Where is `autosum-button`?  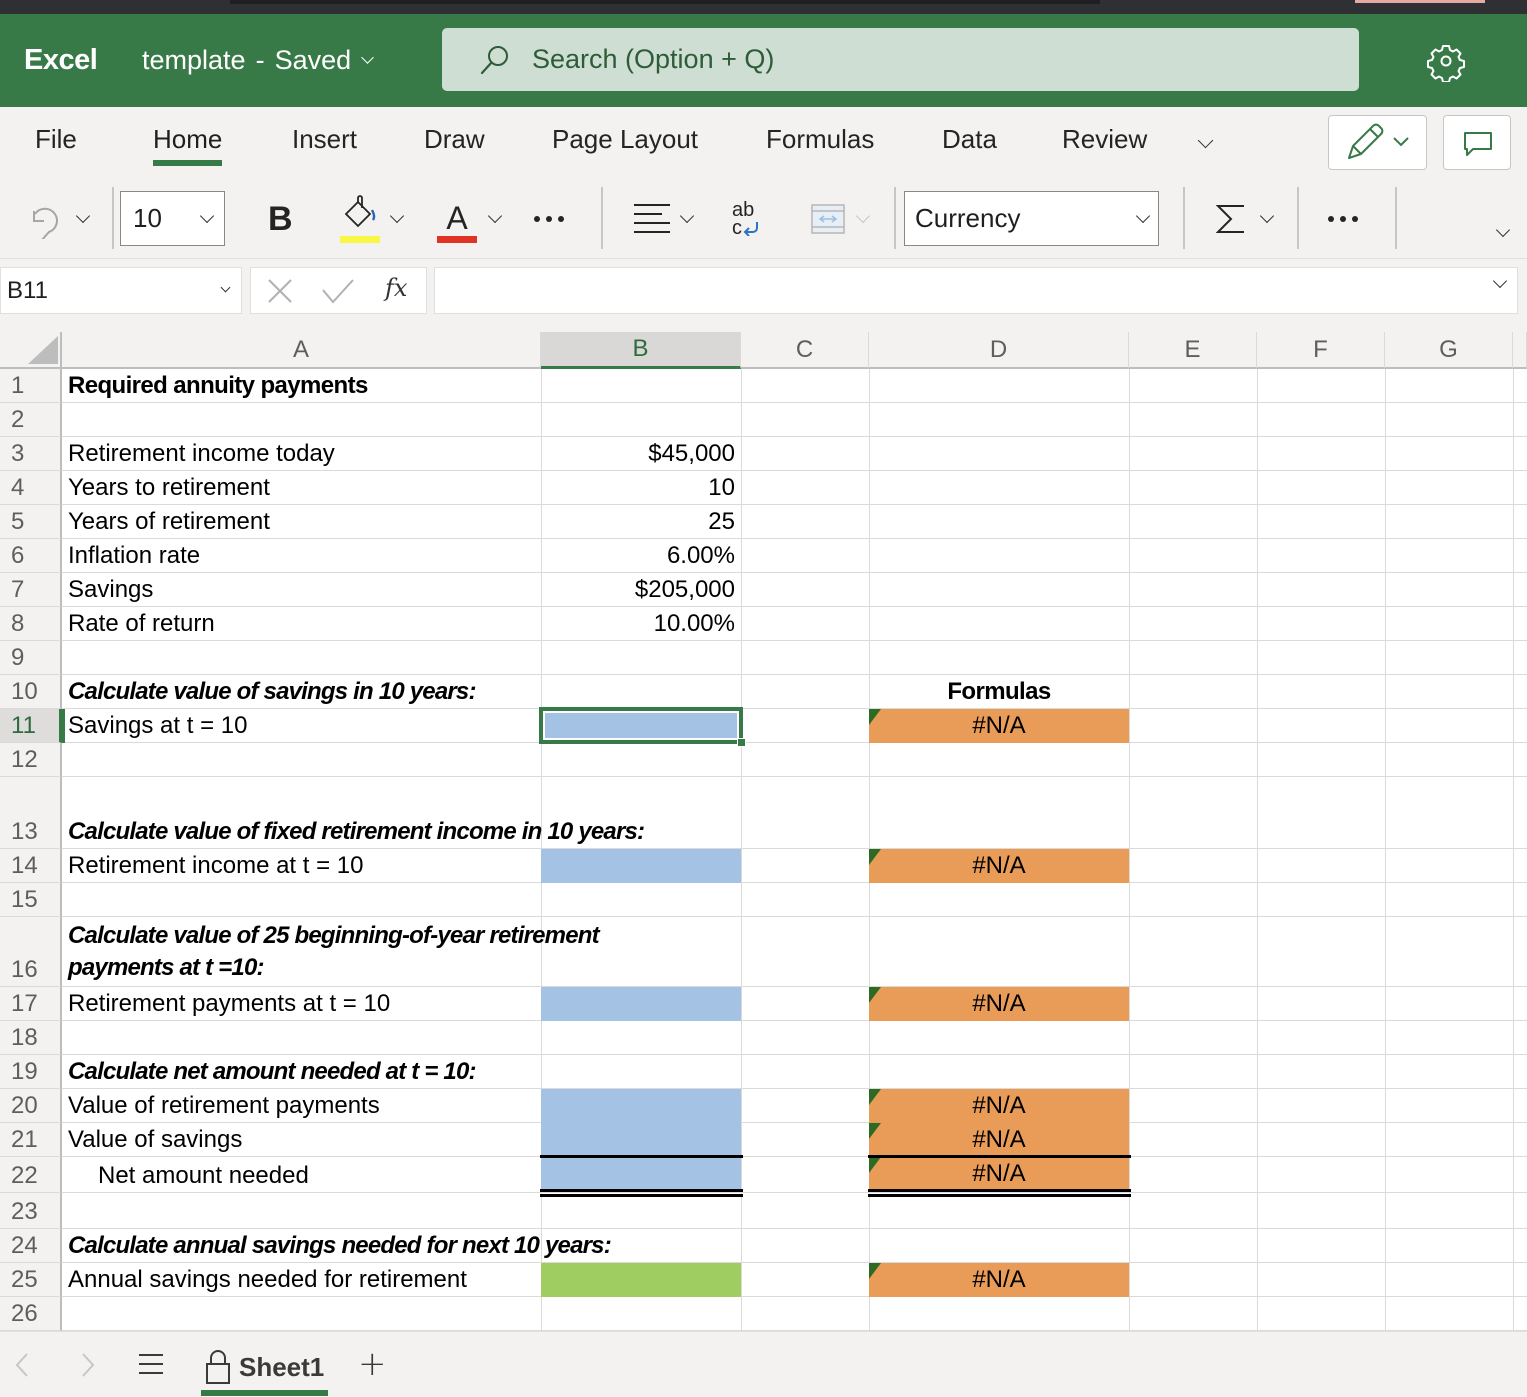
autosum-button is located at coordinates (1232, 219).